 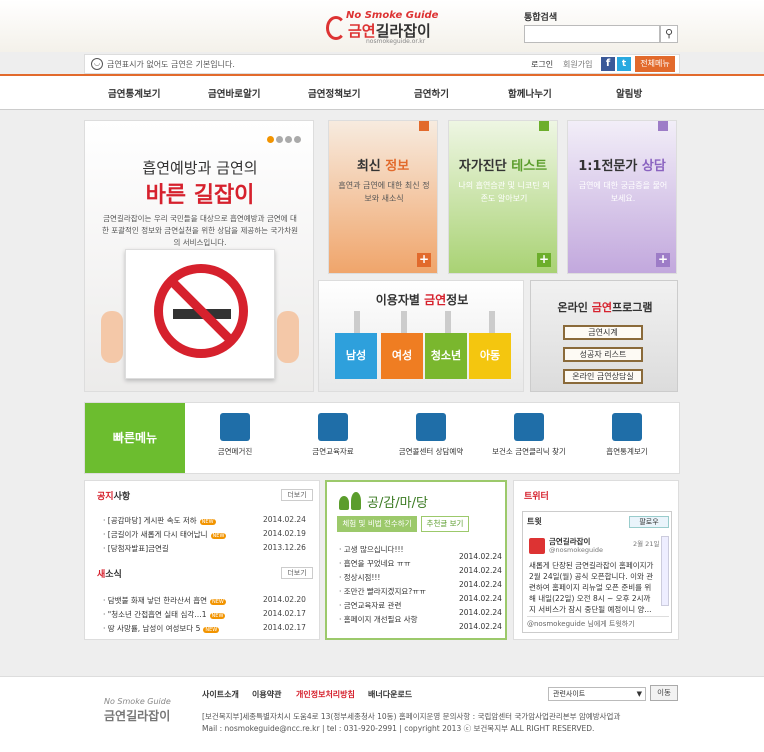 I want to click on tab-recommended: 추천글 보기, so click(x=445, y=524).